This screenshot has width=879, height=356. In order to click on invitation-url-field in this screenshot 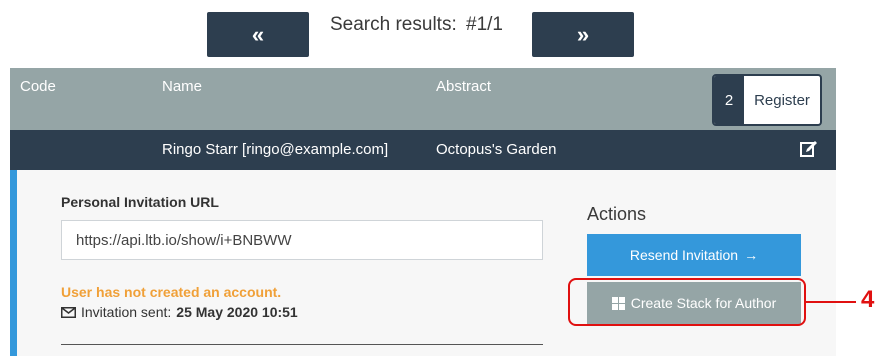, I will do `click(302, 240)`.